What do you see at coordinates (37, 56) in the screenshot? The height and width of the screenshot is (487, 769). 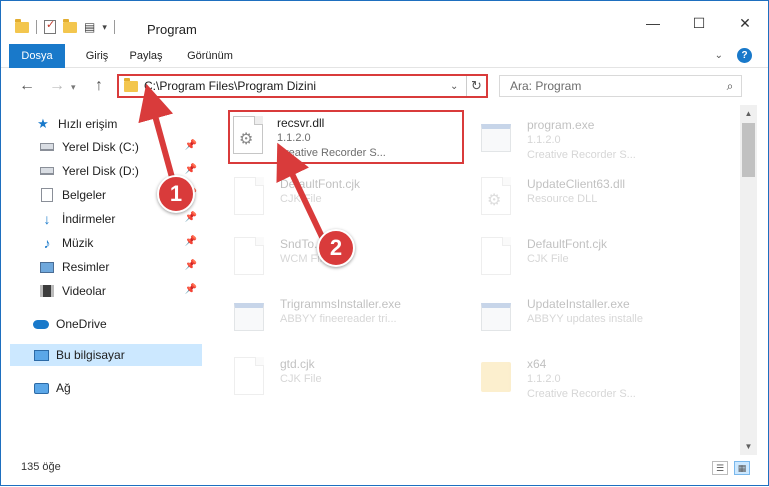 I see `tab-file: Dosya` at bounding box center [37, 56].